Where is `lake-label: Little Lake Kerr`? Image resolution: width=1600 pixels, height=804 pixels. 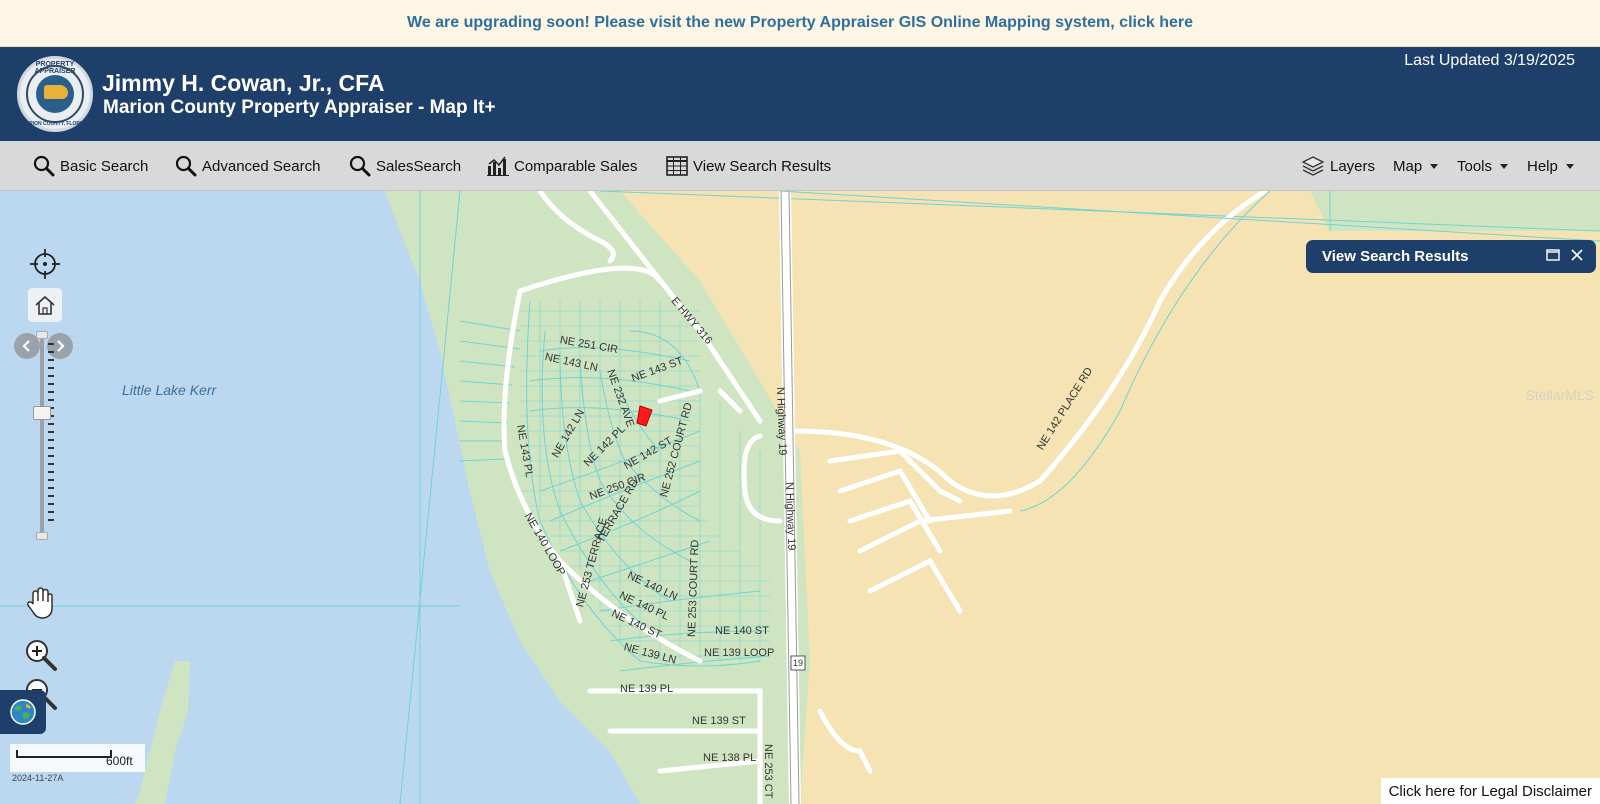 lake-label: Little Lake Kerr is located at coordinates (169, 390).